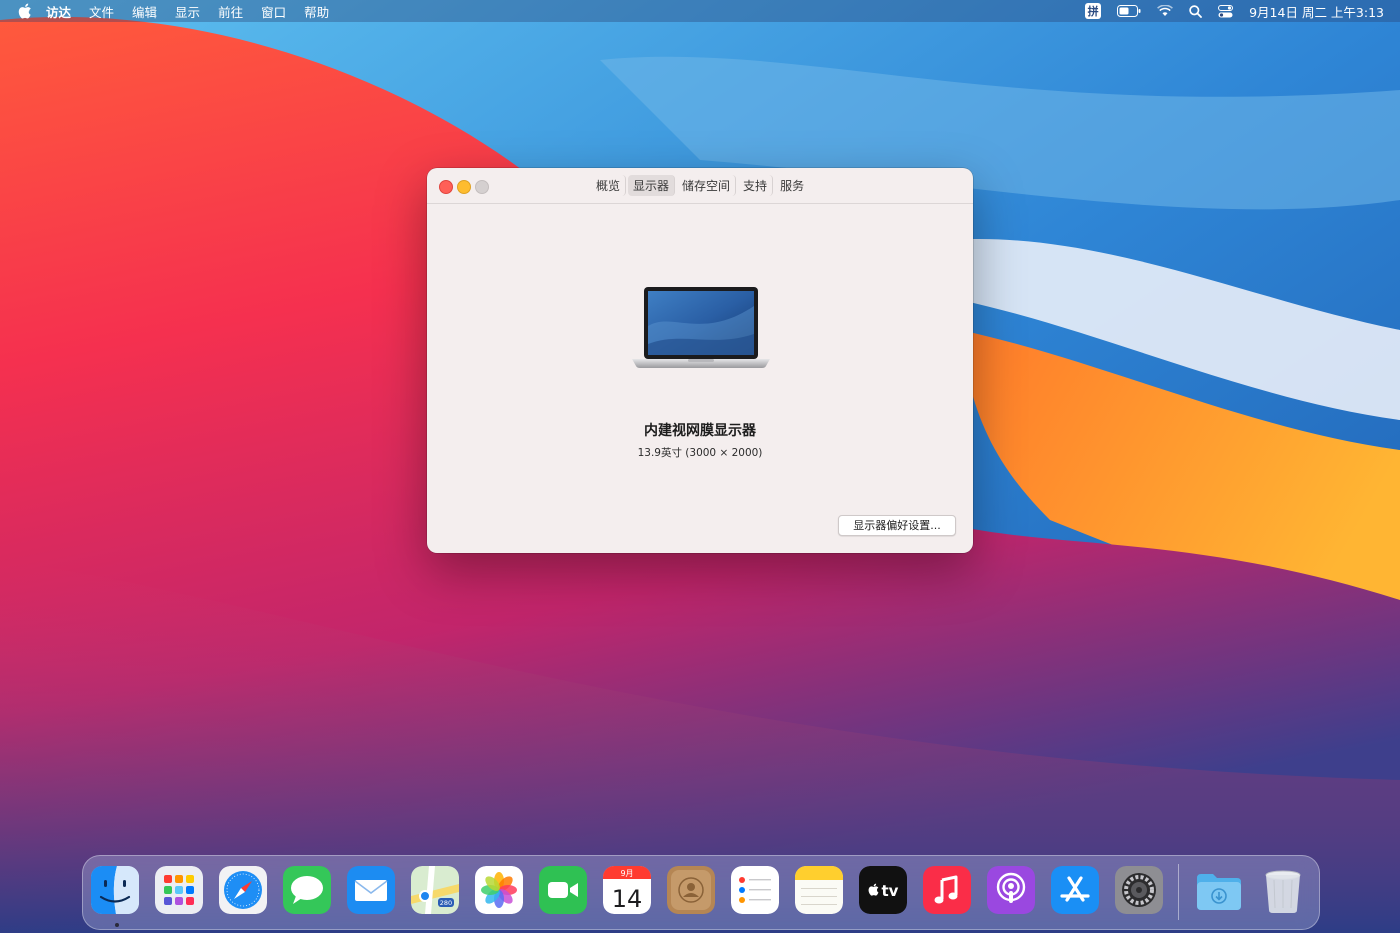 The width and height of the screenshot is (1400, 933). What do you see at coordinates (1011, 890) in the screenshot?
I see `podcasts-icon` at bounding box center [1011, 890].